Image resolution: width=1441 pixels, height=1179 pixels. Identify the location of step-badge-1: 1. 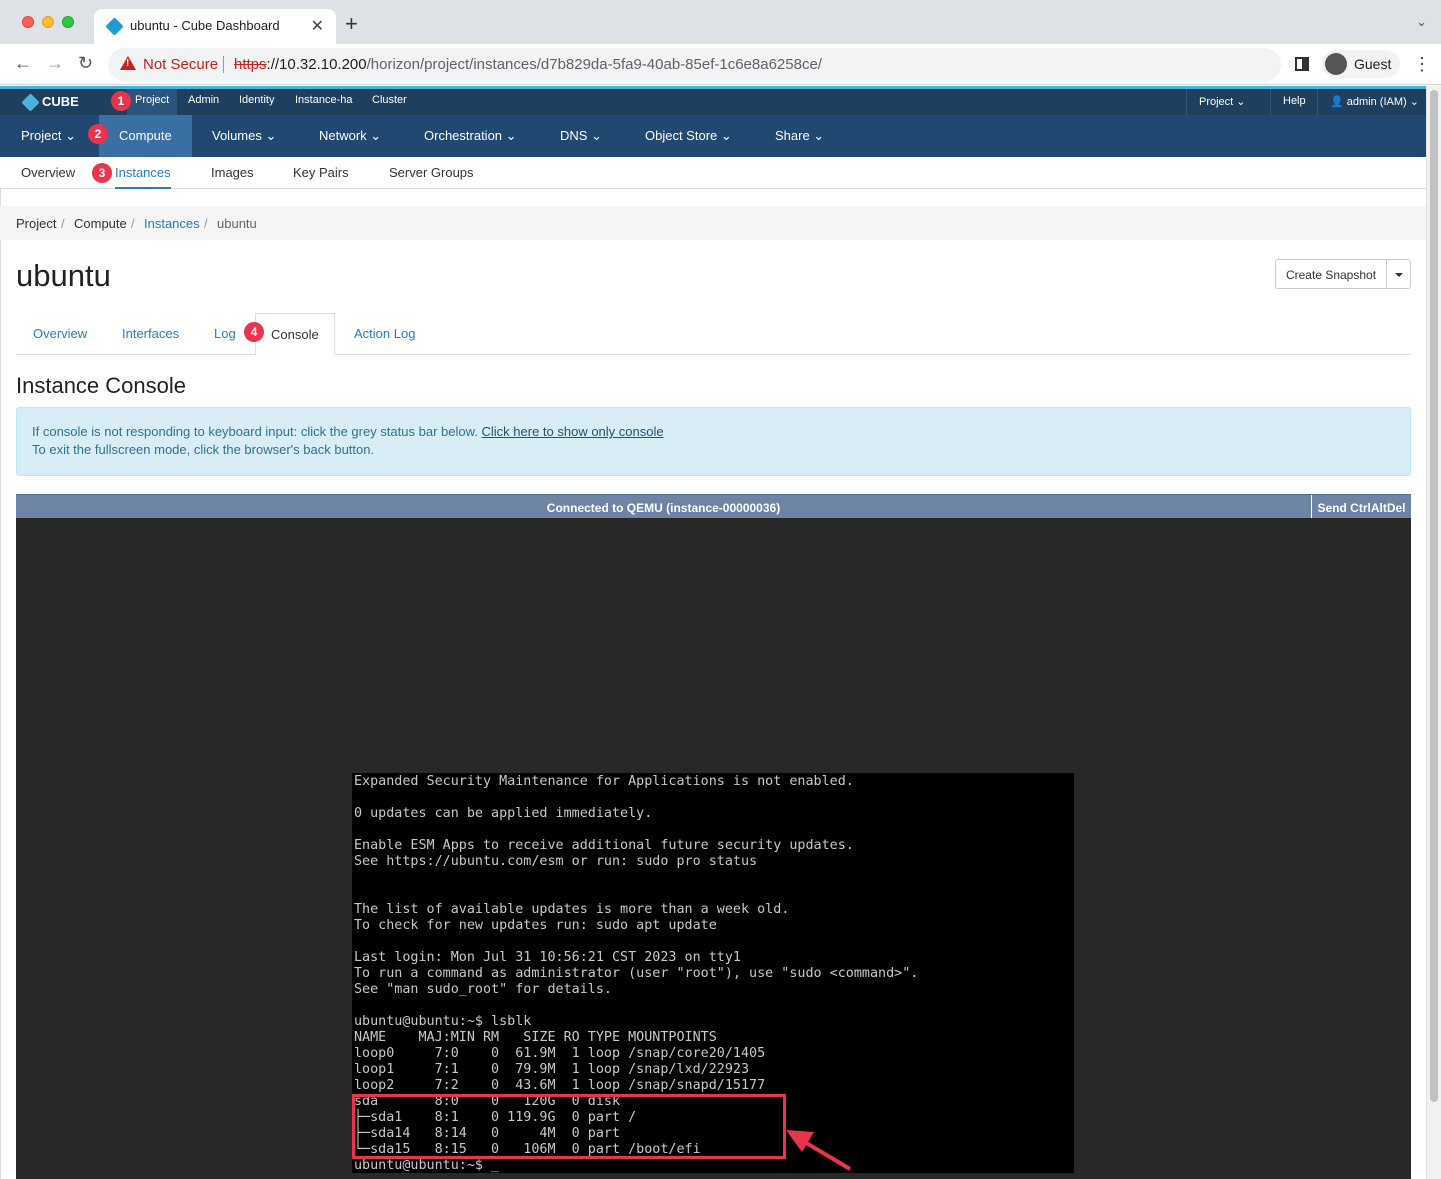
(121, 101).